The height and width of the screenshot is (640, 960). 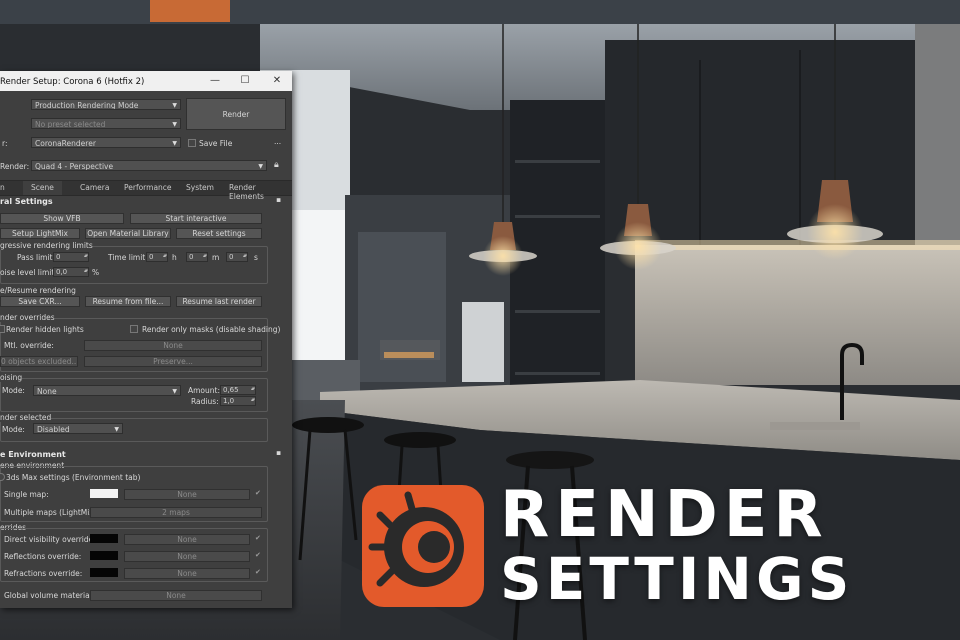 I want to click on save-file-label: Save File, so click(x=216, y=143).